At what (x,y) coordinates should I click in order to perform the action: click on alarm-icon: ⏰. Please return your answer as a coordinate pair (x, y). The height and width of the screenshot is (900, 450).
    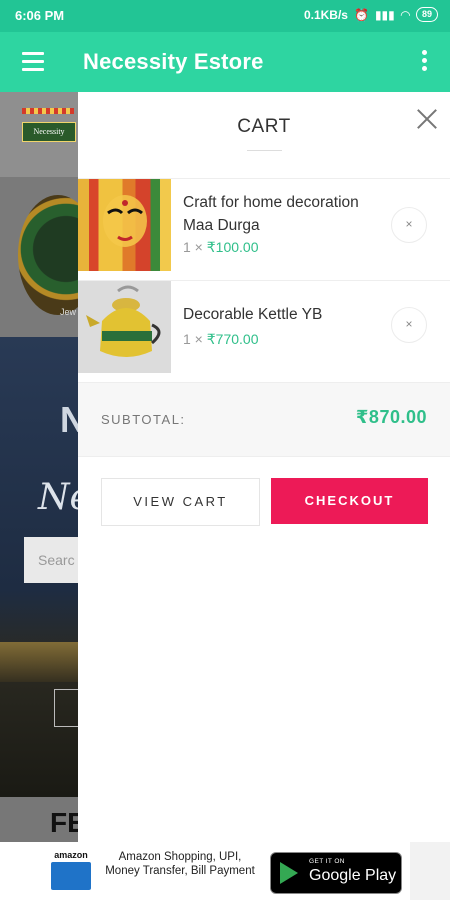
    Looking at the image, I should click on (361, 14).